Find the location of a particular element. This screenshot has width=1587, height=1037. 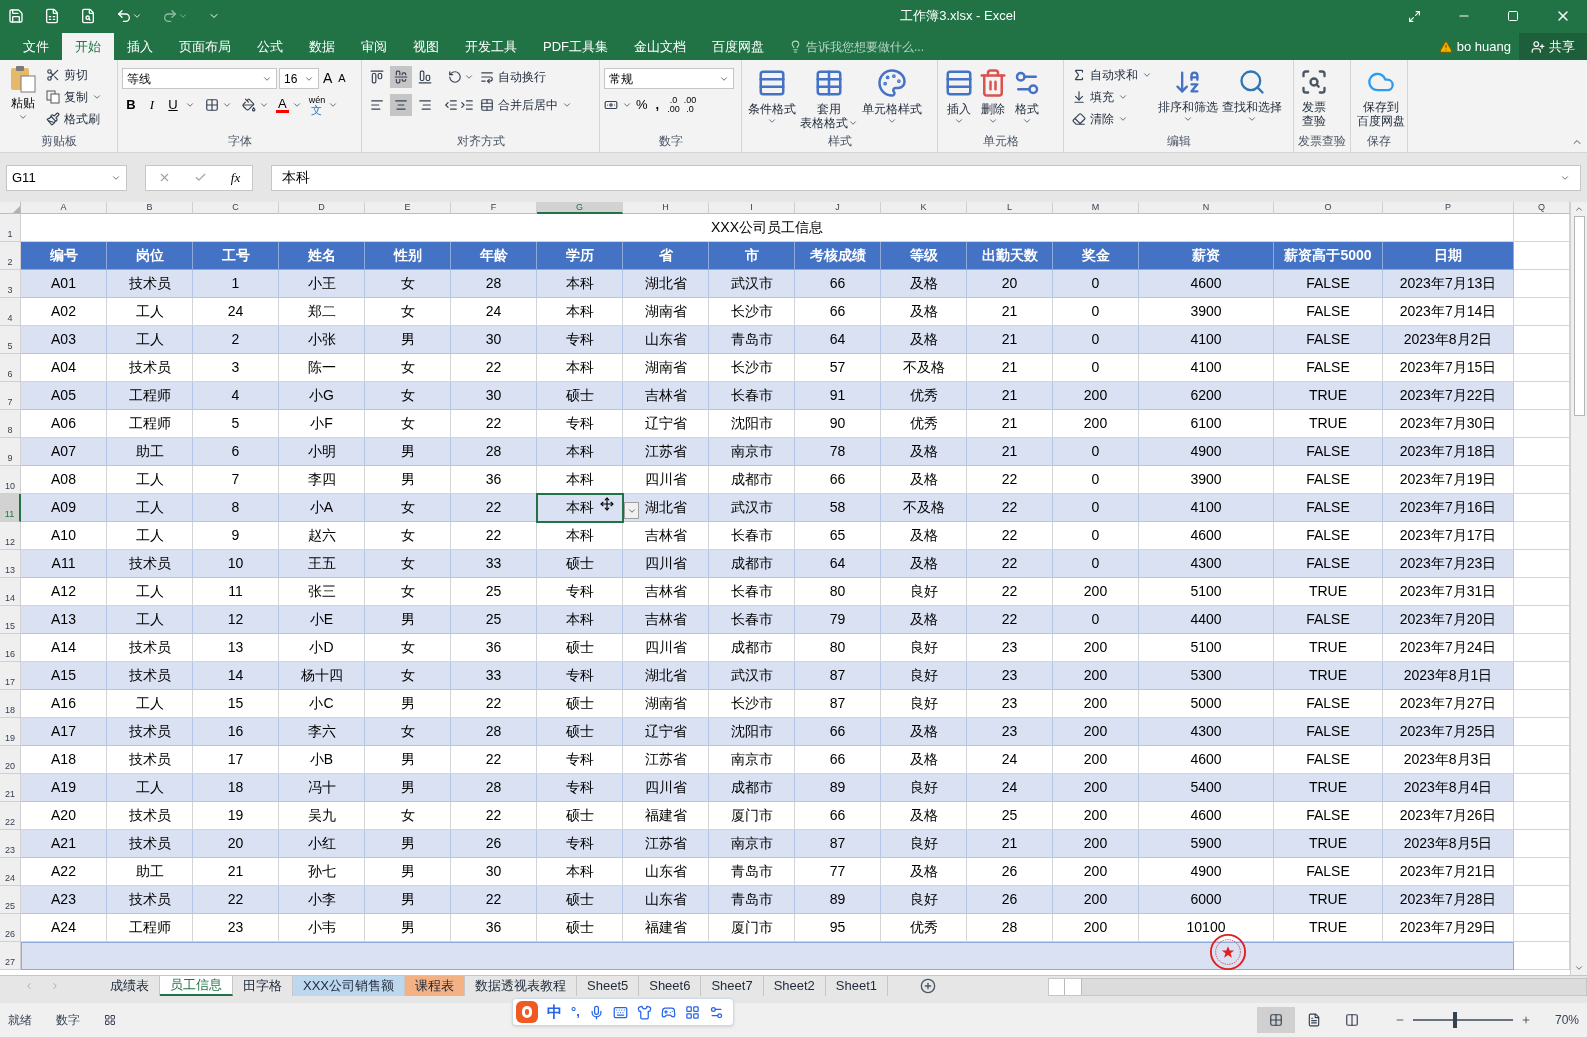

ribbon-tab: 数据 is located at coordinates (322, 46).